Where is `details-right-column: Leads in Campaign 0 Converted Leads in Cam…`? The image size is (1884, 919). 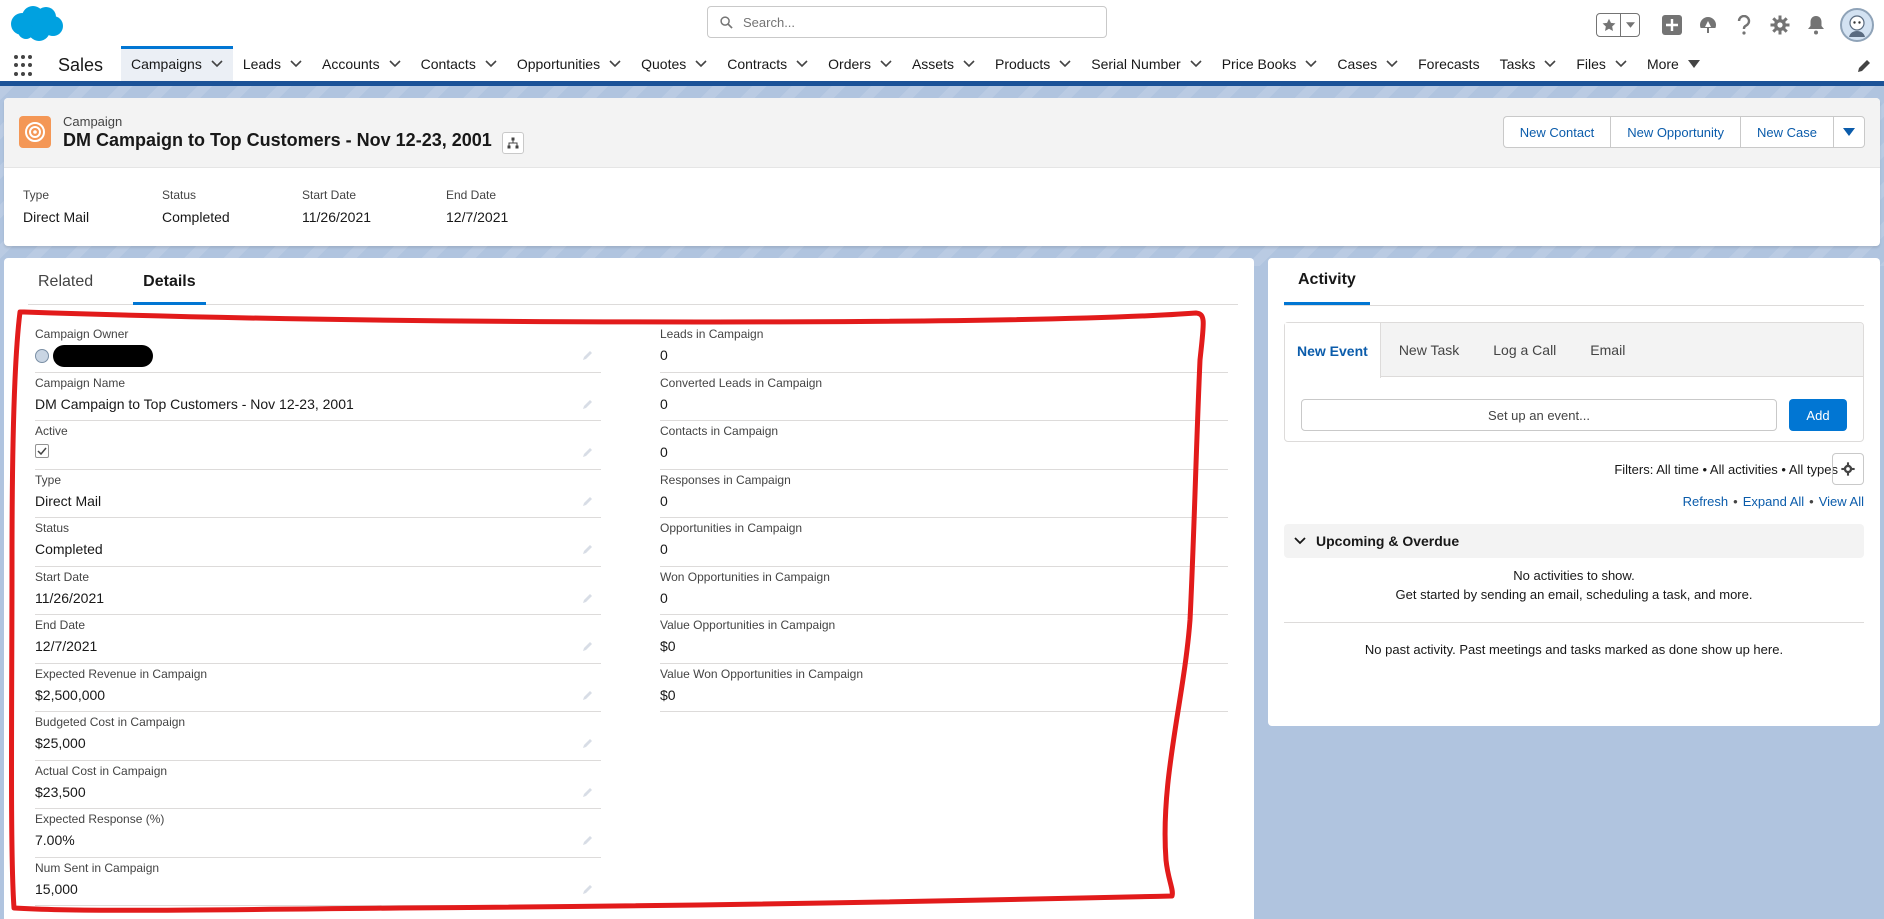
details-right-column: Leads in Campaign 0 Converted Leads in Cam… is located at coordinates (944, 518).